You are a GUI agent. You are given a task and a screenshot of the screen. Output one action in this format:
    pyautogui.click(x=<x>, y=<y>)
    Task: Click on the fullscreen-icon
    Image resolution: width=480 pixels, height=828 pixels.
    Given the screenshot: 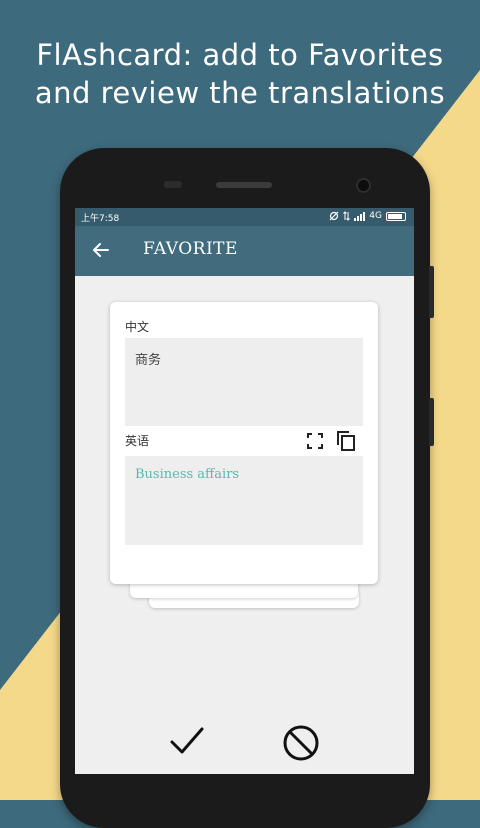 What is the action you would take?
    pyautogui.click(x=315, y=441)
    